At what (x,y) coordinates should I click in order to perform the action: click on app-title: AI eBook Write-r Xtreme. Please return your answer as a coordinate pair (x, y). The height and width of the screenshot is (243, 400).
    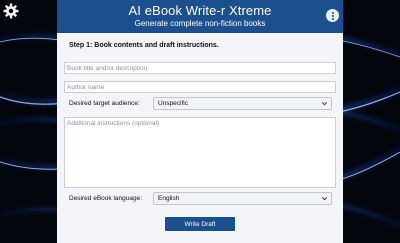
    Looking at the image, I should click on (200, 10).